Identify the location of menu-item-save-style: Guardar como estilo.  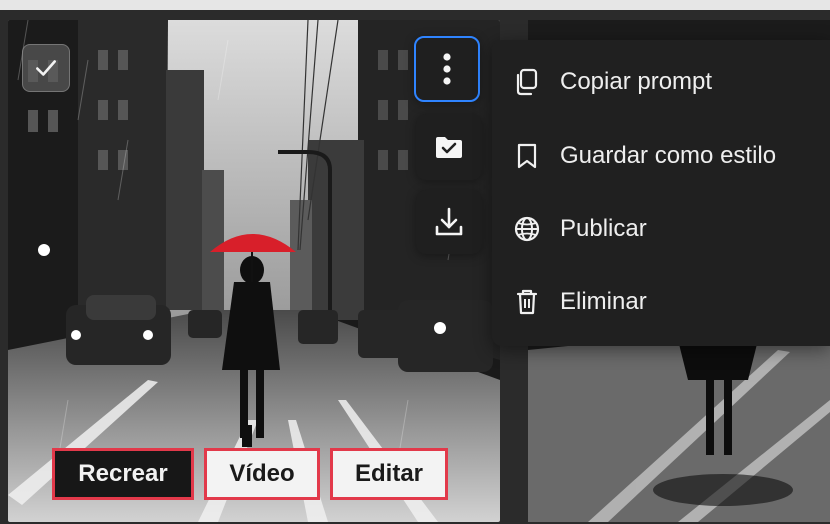
(662, 156).